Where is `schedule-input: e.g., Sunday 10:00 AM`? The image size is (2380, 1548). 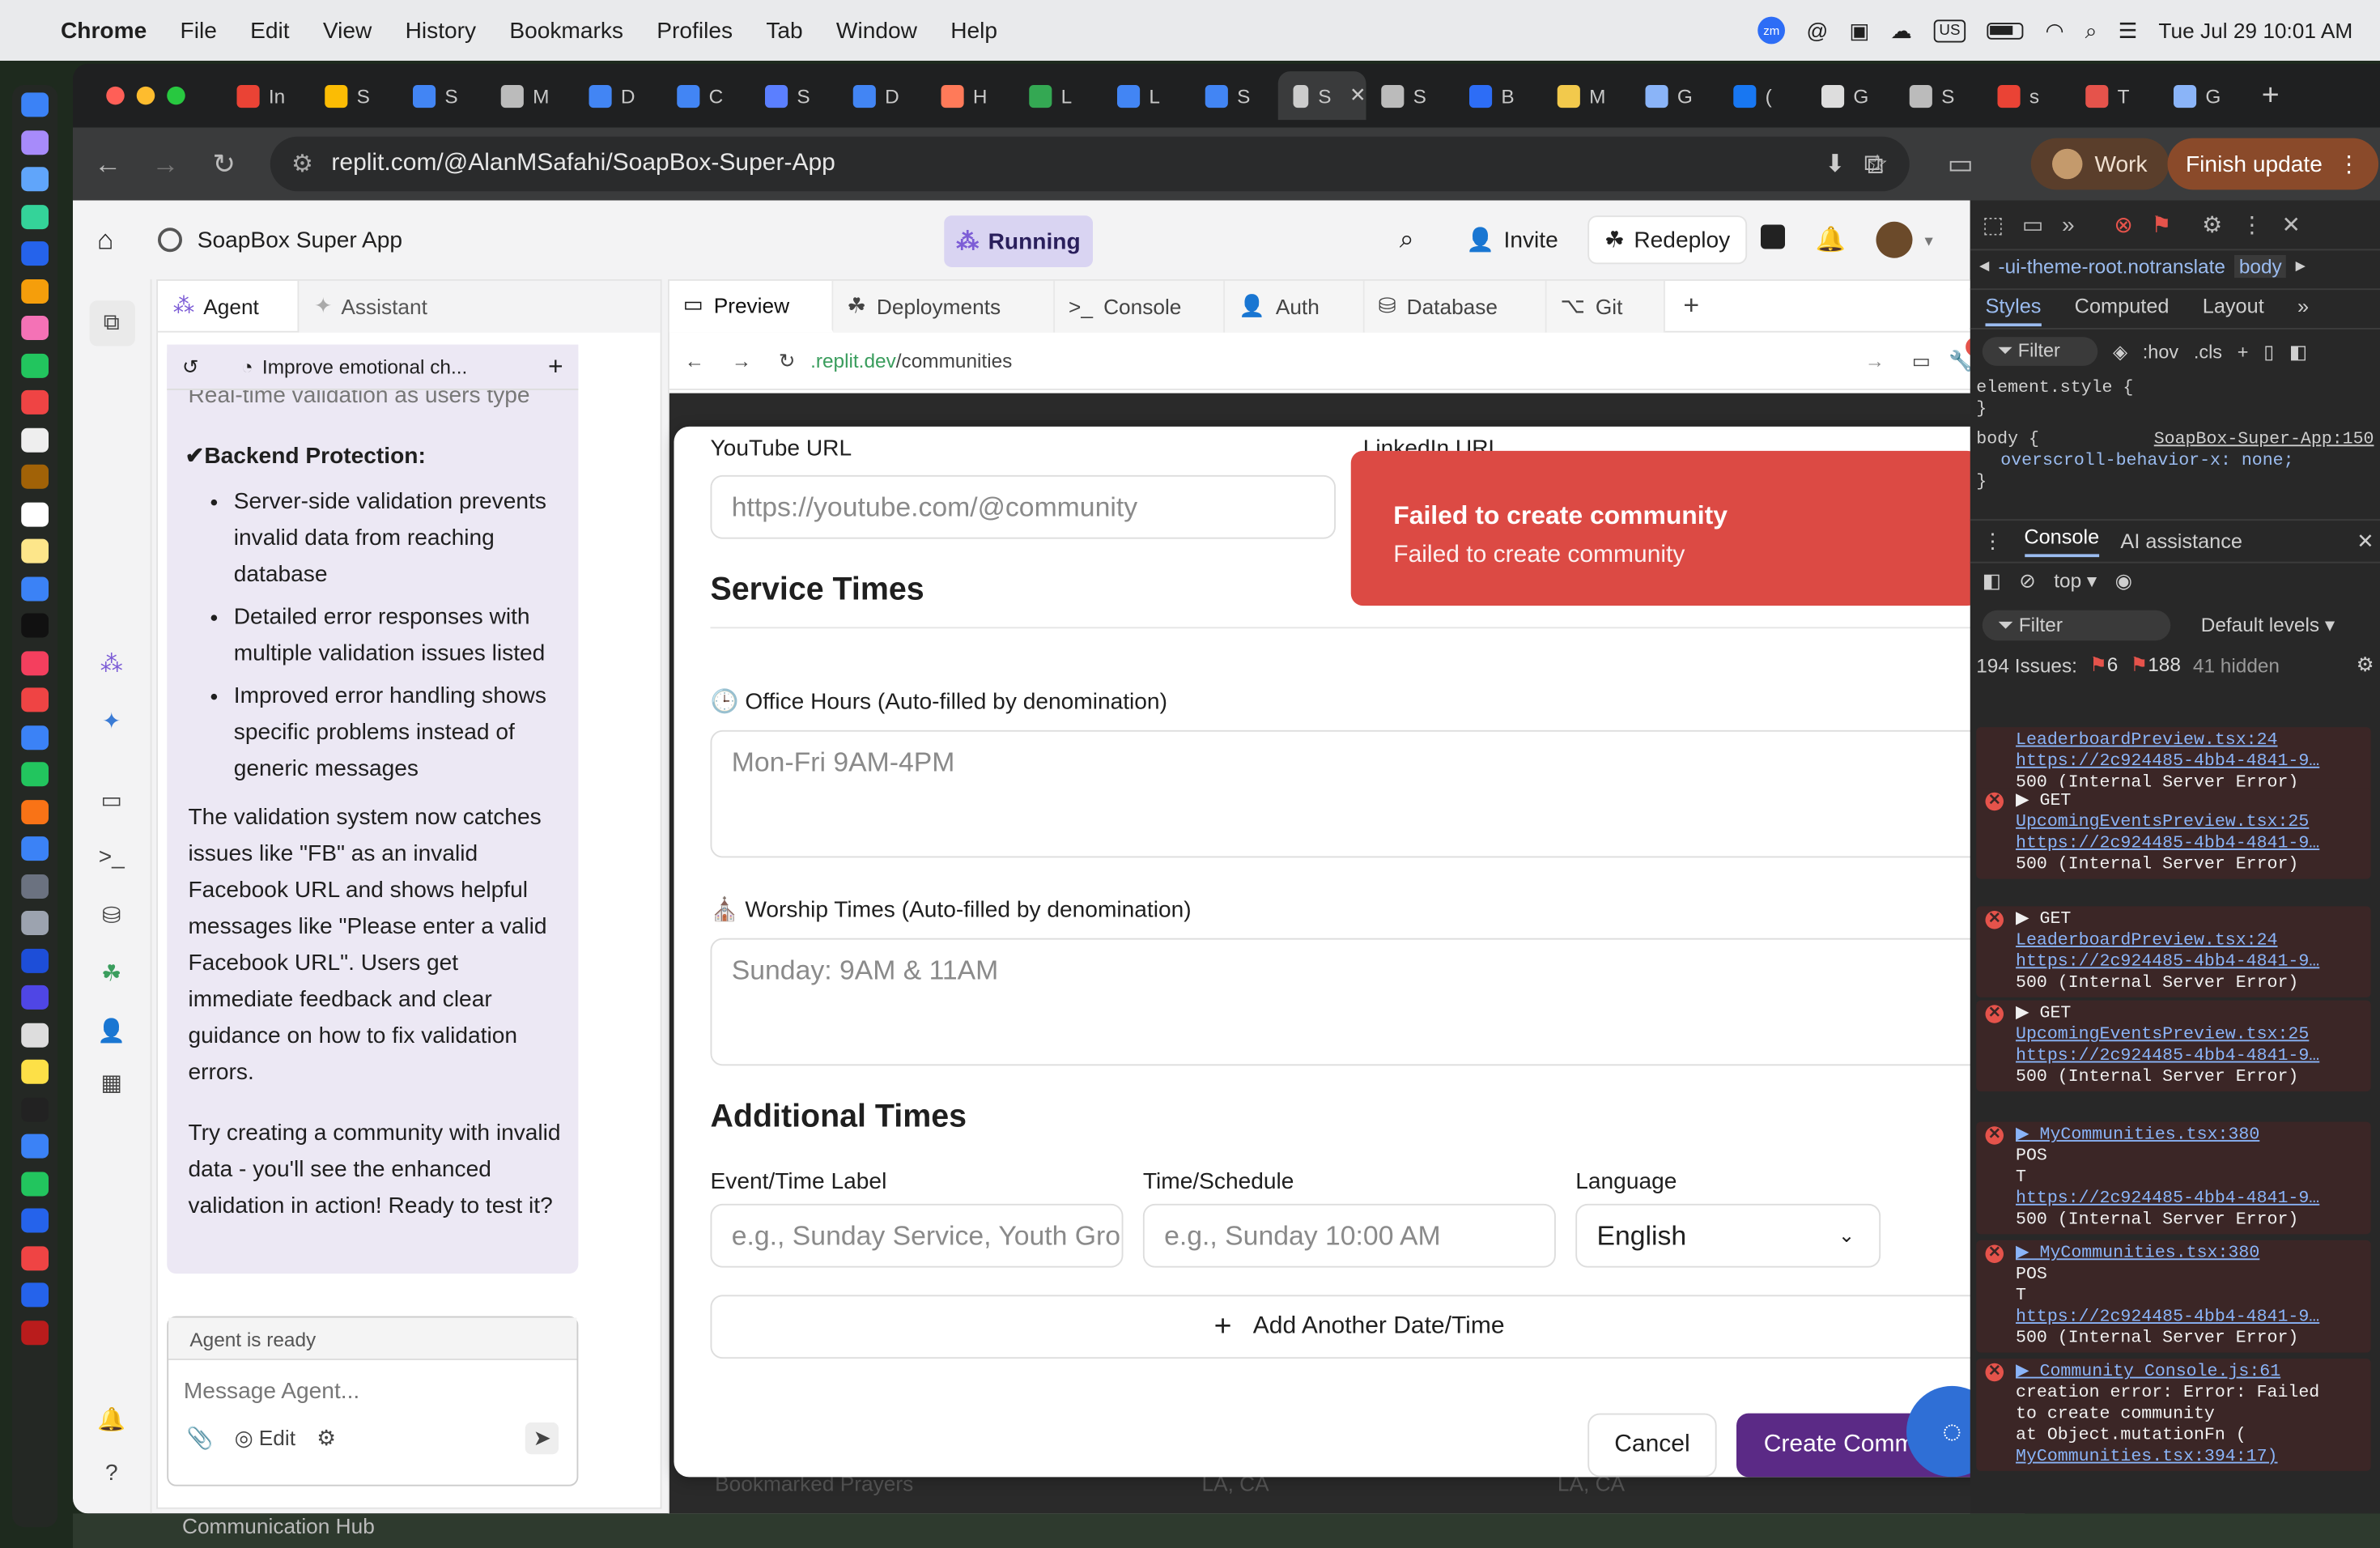
schedule-input: e.g., Sunday 10:00 AM is located at coordinates (1349, 1235).